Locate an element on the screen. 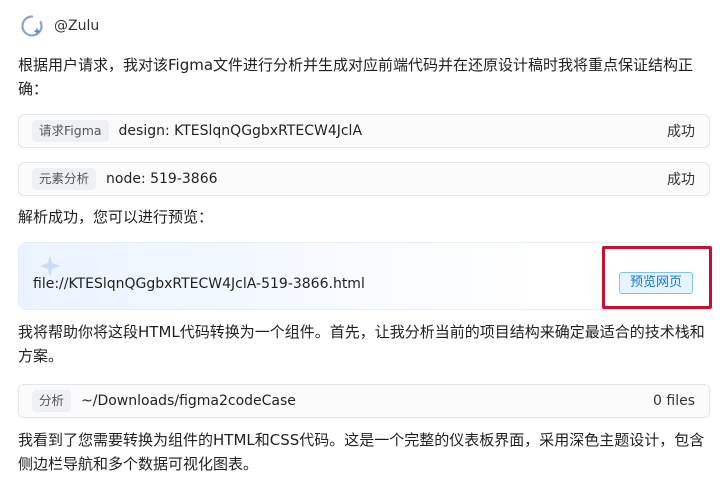 Image resolution: width=720 pixels, height=481 pixels. preview-webpage-button: 预览网页 is located at coordinates (656, 283).